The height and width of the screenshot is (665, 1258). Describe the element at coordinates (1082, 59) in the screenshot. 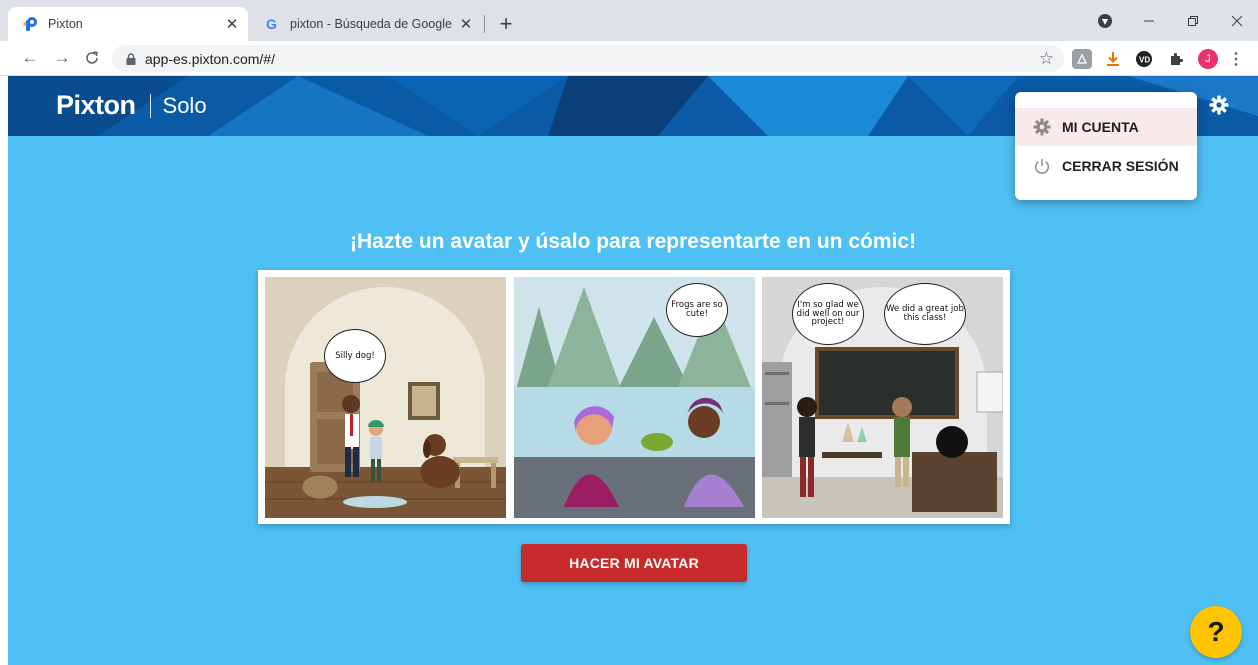

I see `pdf-extension-icon` at that location.